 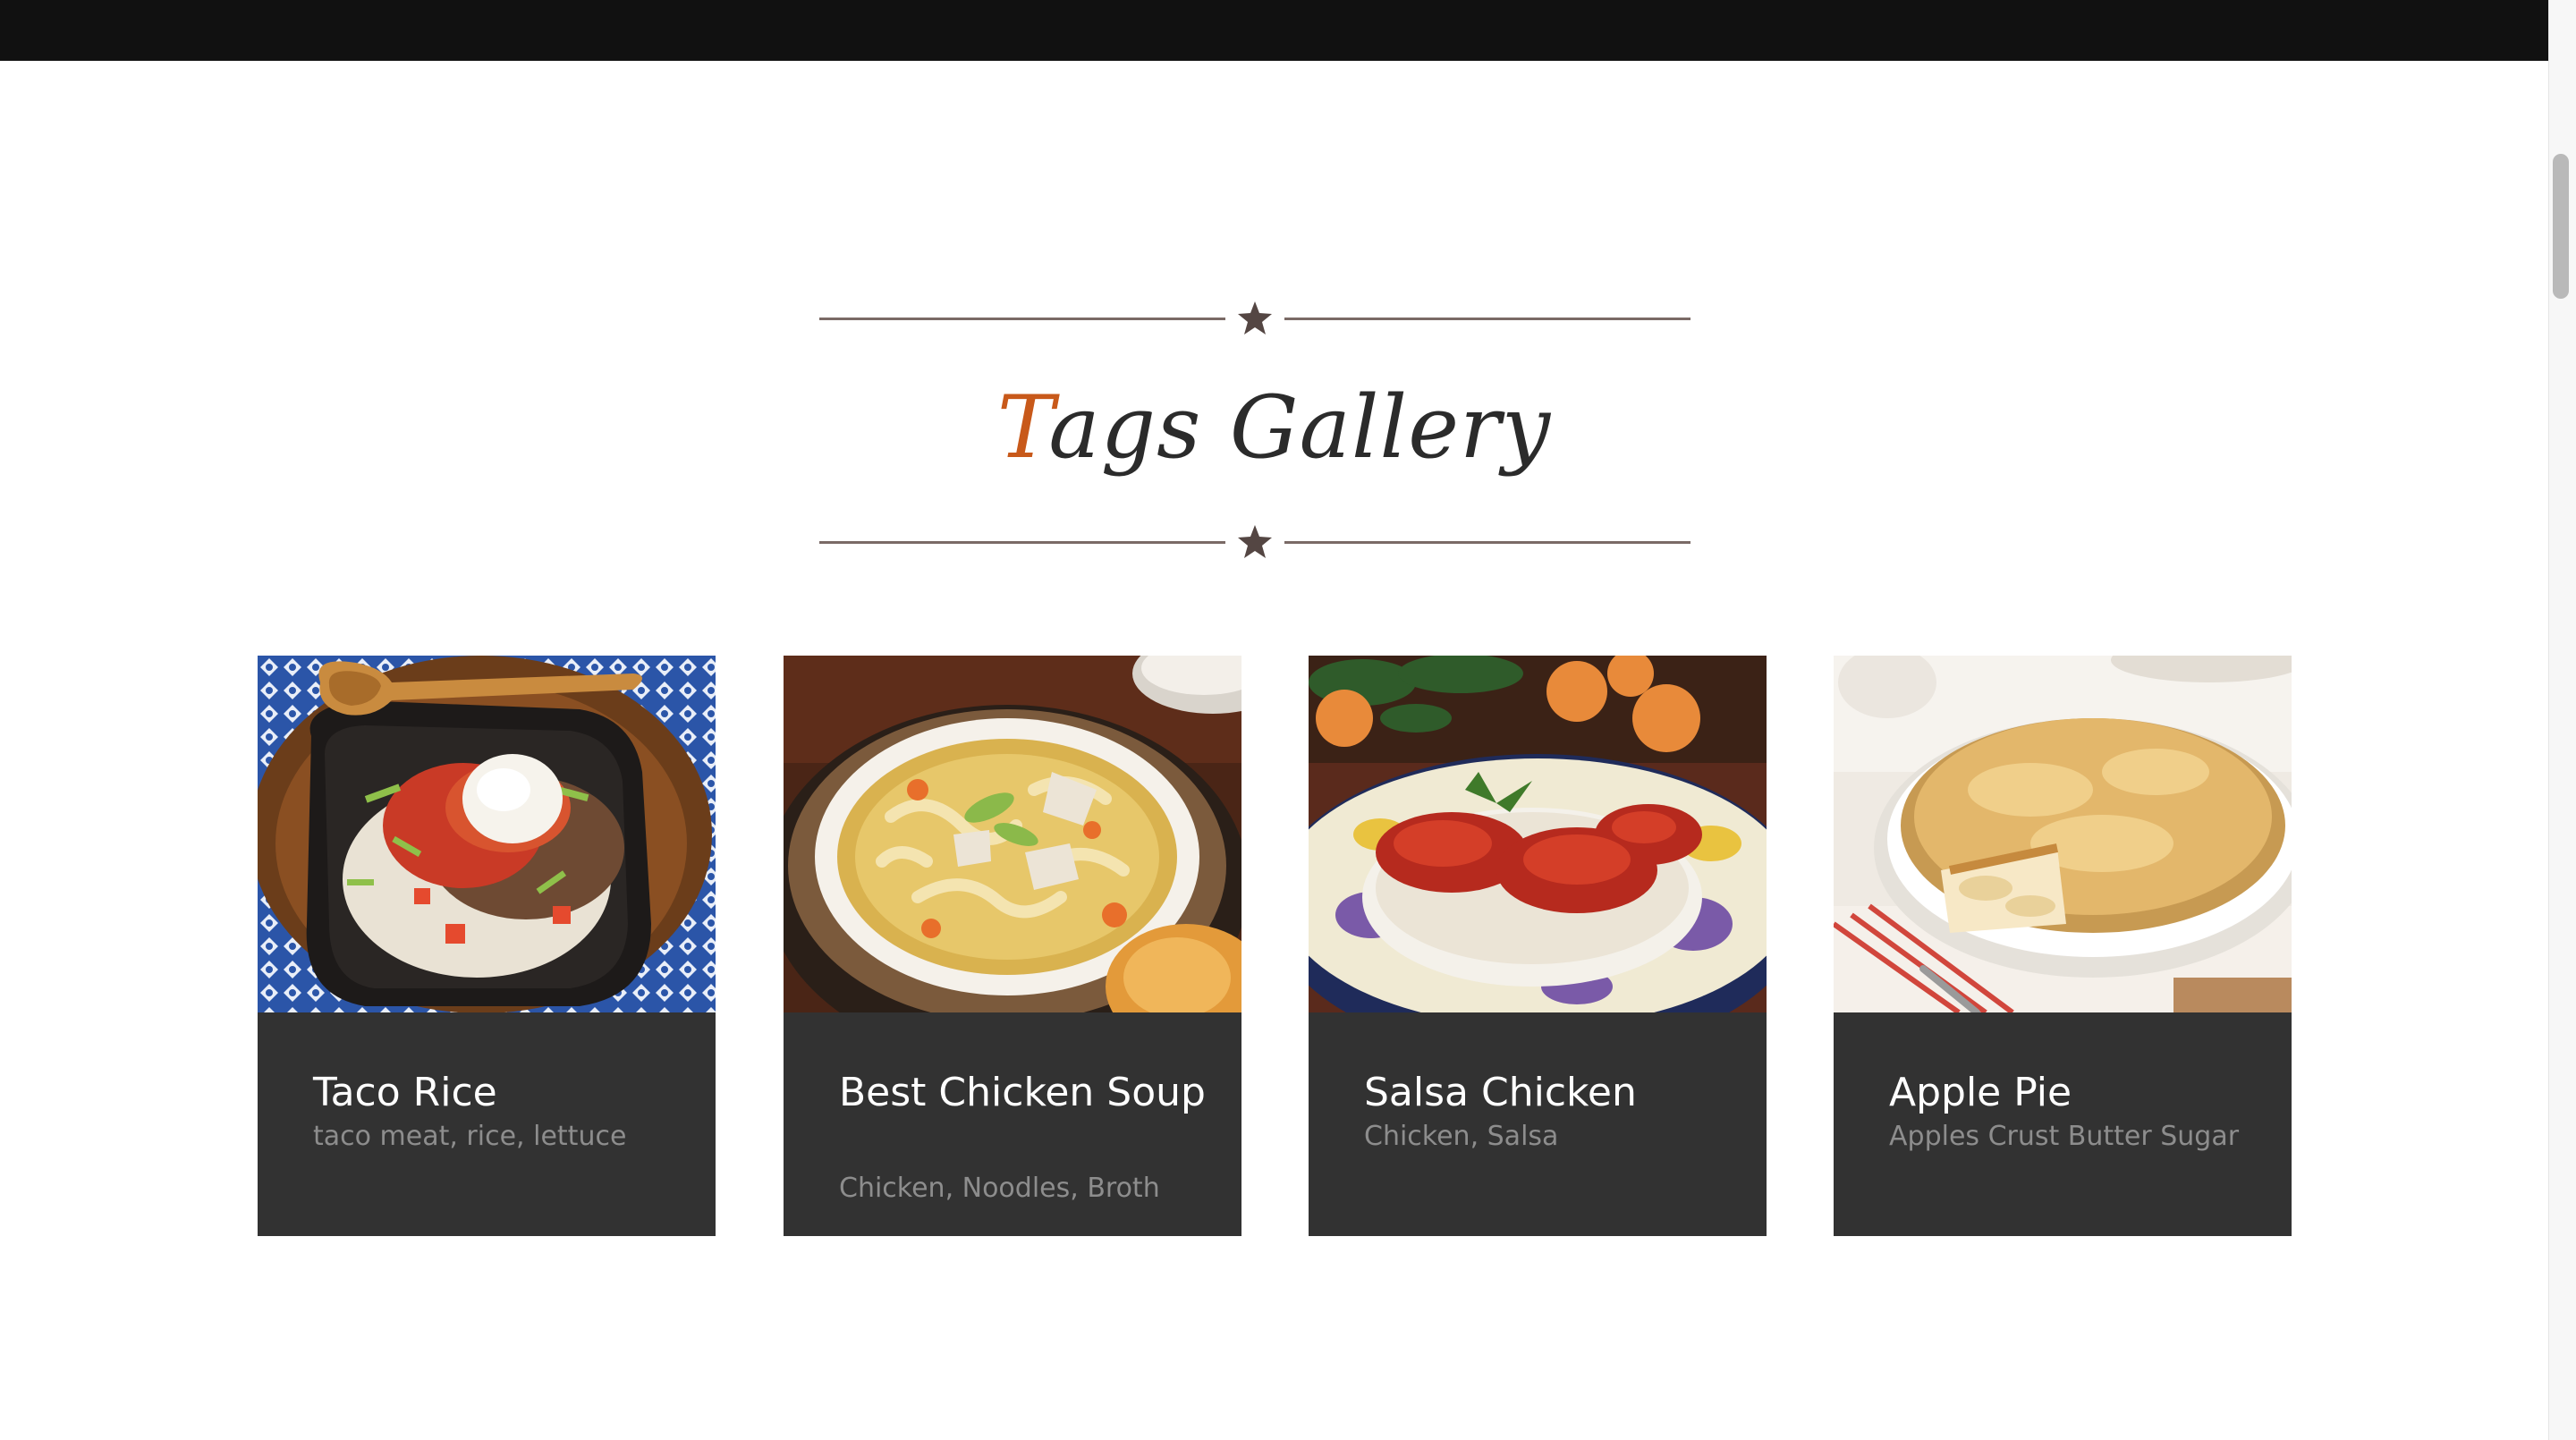 I want to click on title-divider-top, so click(x=1254, y=318).